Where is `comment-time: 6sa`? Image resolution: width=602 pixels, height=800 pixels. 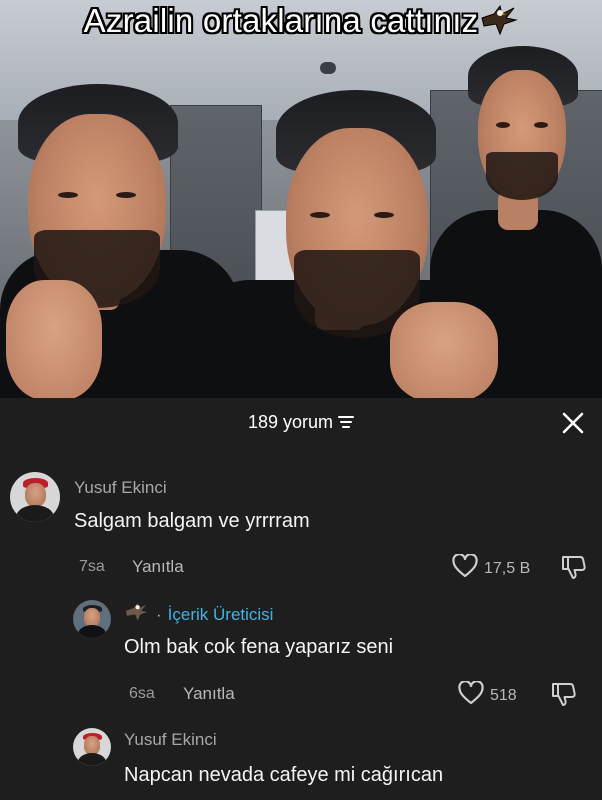
comment-time: 6sa is located at coordinates (142, 693).